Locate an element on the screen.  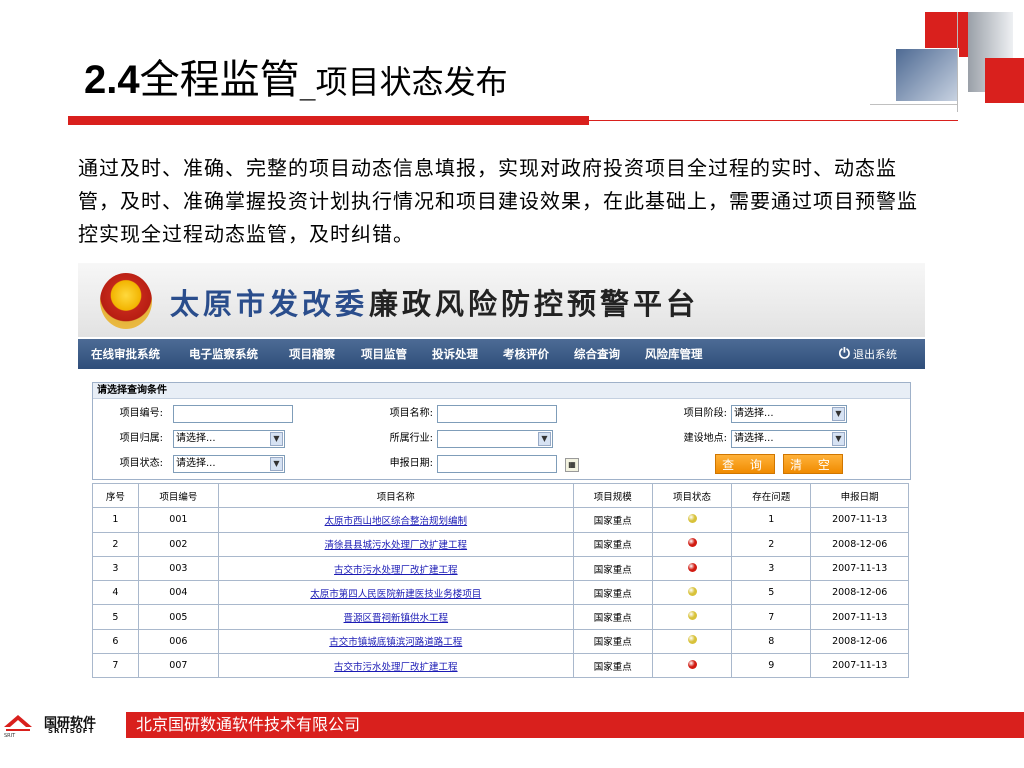
project-owner-select: 请选择... ▼ is located at coordinates (229, 439).